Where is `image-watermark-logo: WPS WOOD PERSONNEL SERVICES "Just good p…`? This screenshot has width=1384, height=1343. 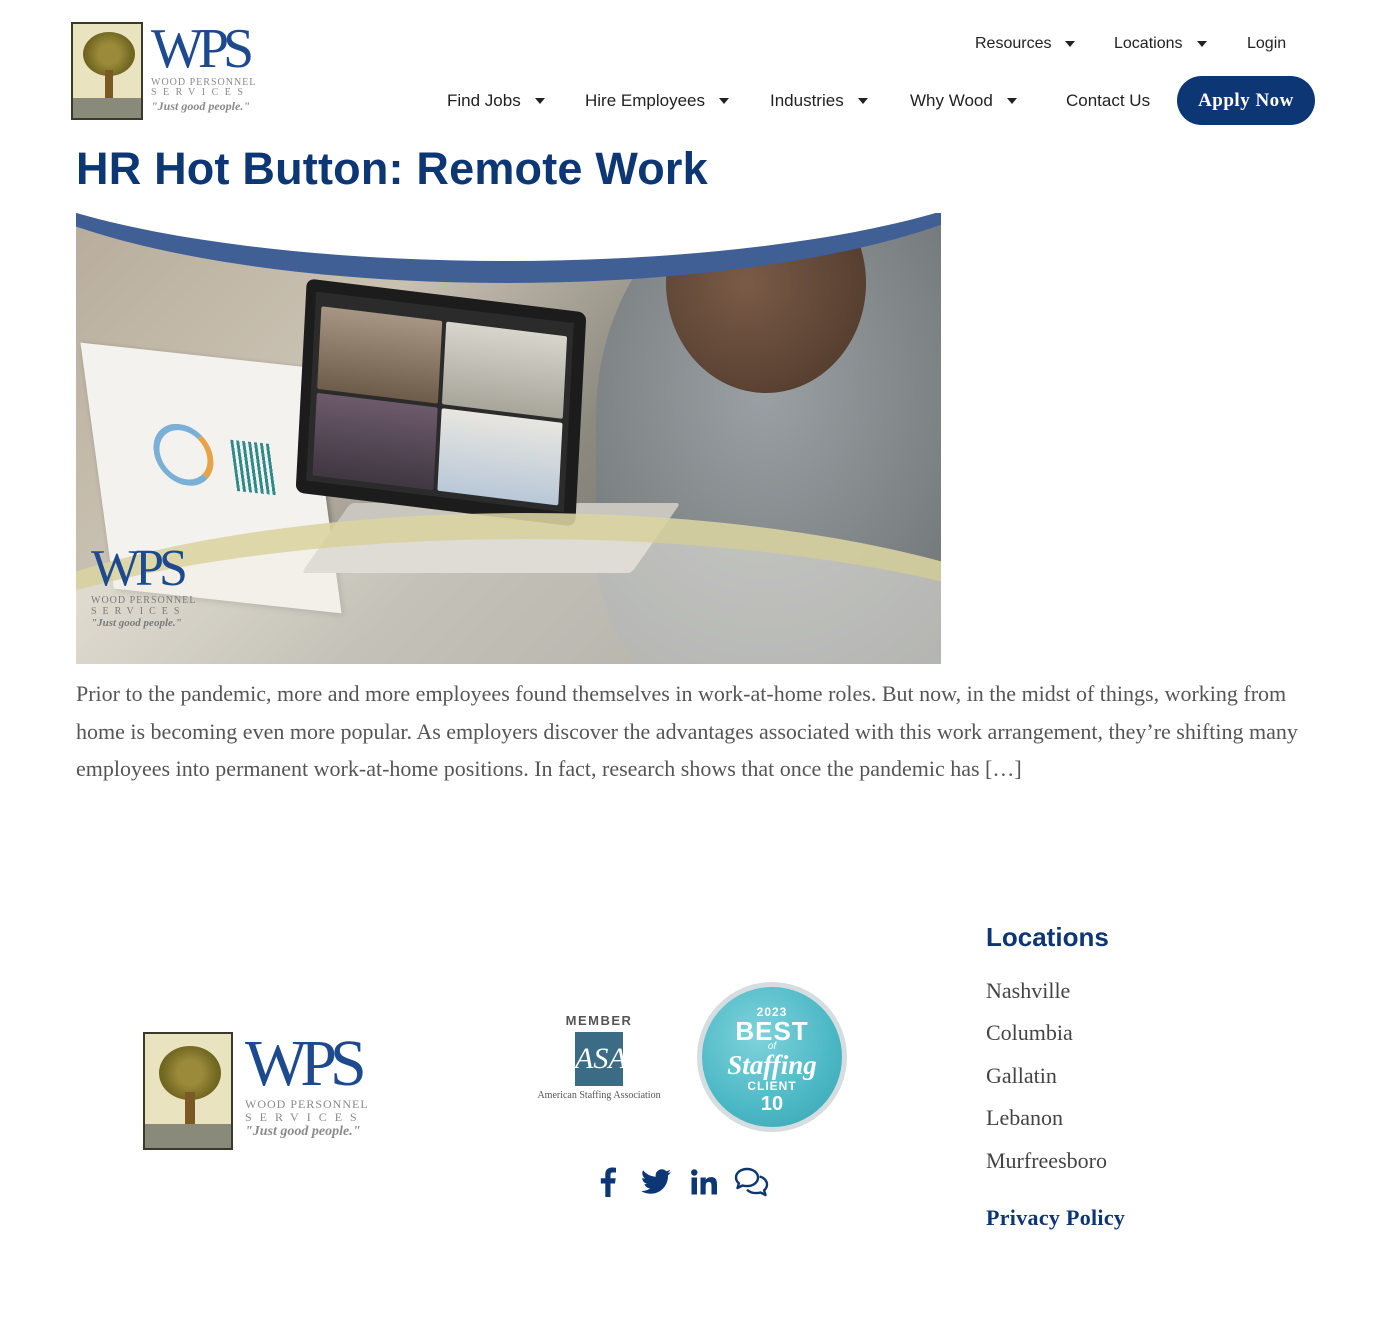
image-watermark-logo: WPS WOOD PERSONNEL SERVICES "Just good p… is located at coordinates (148, 585).